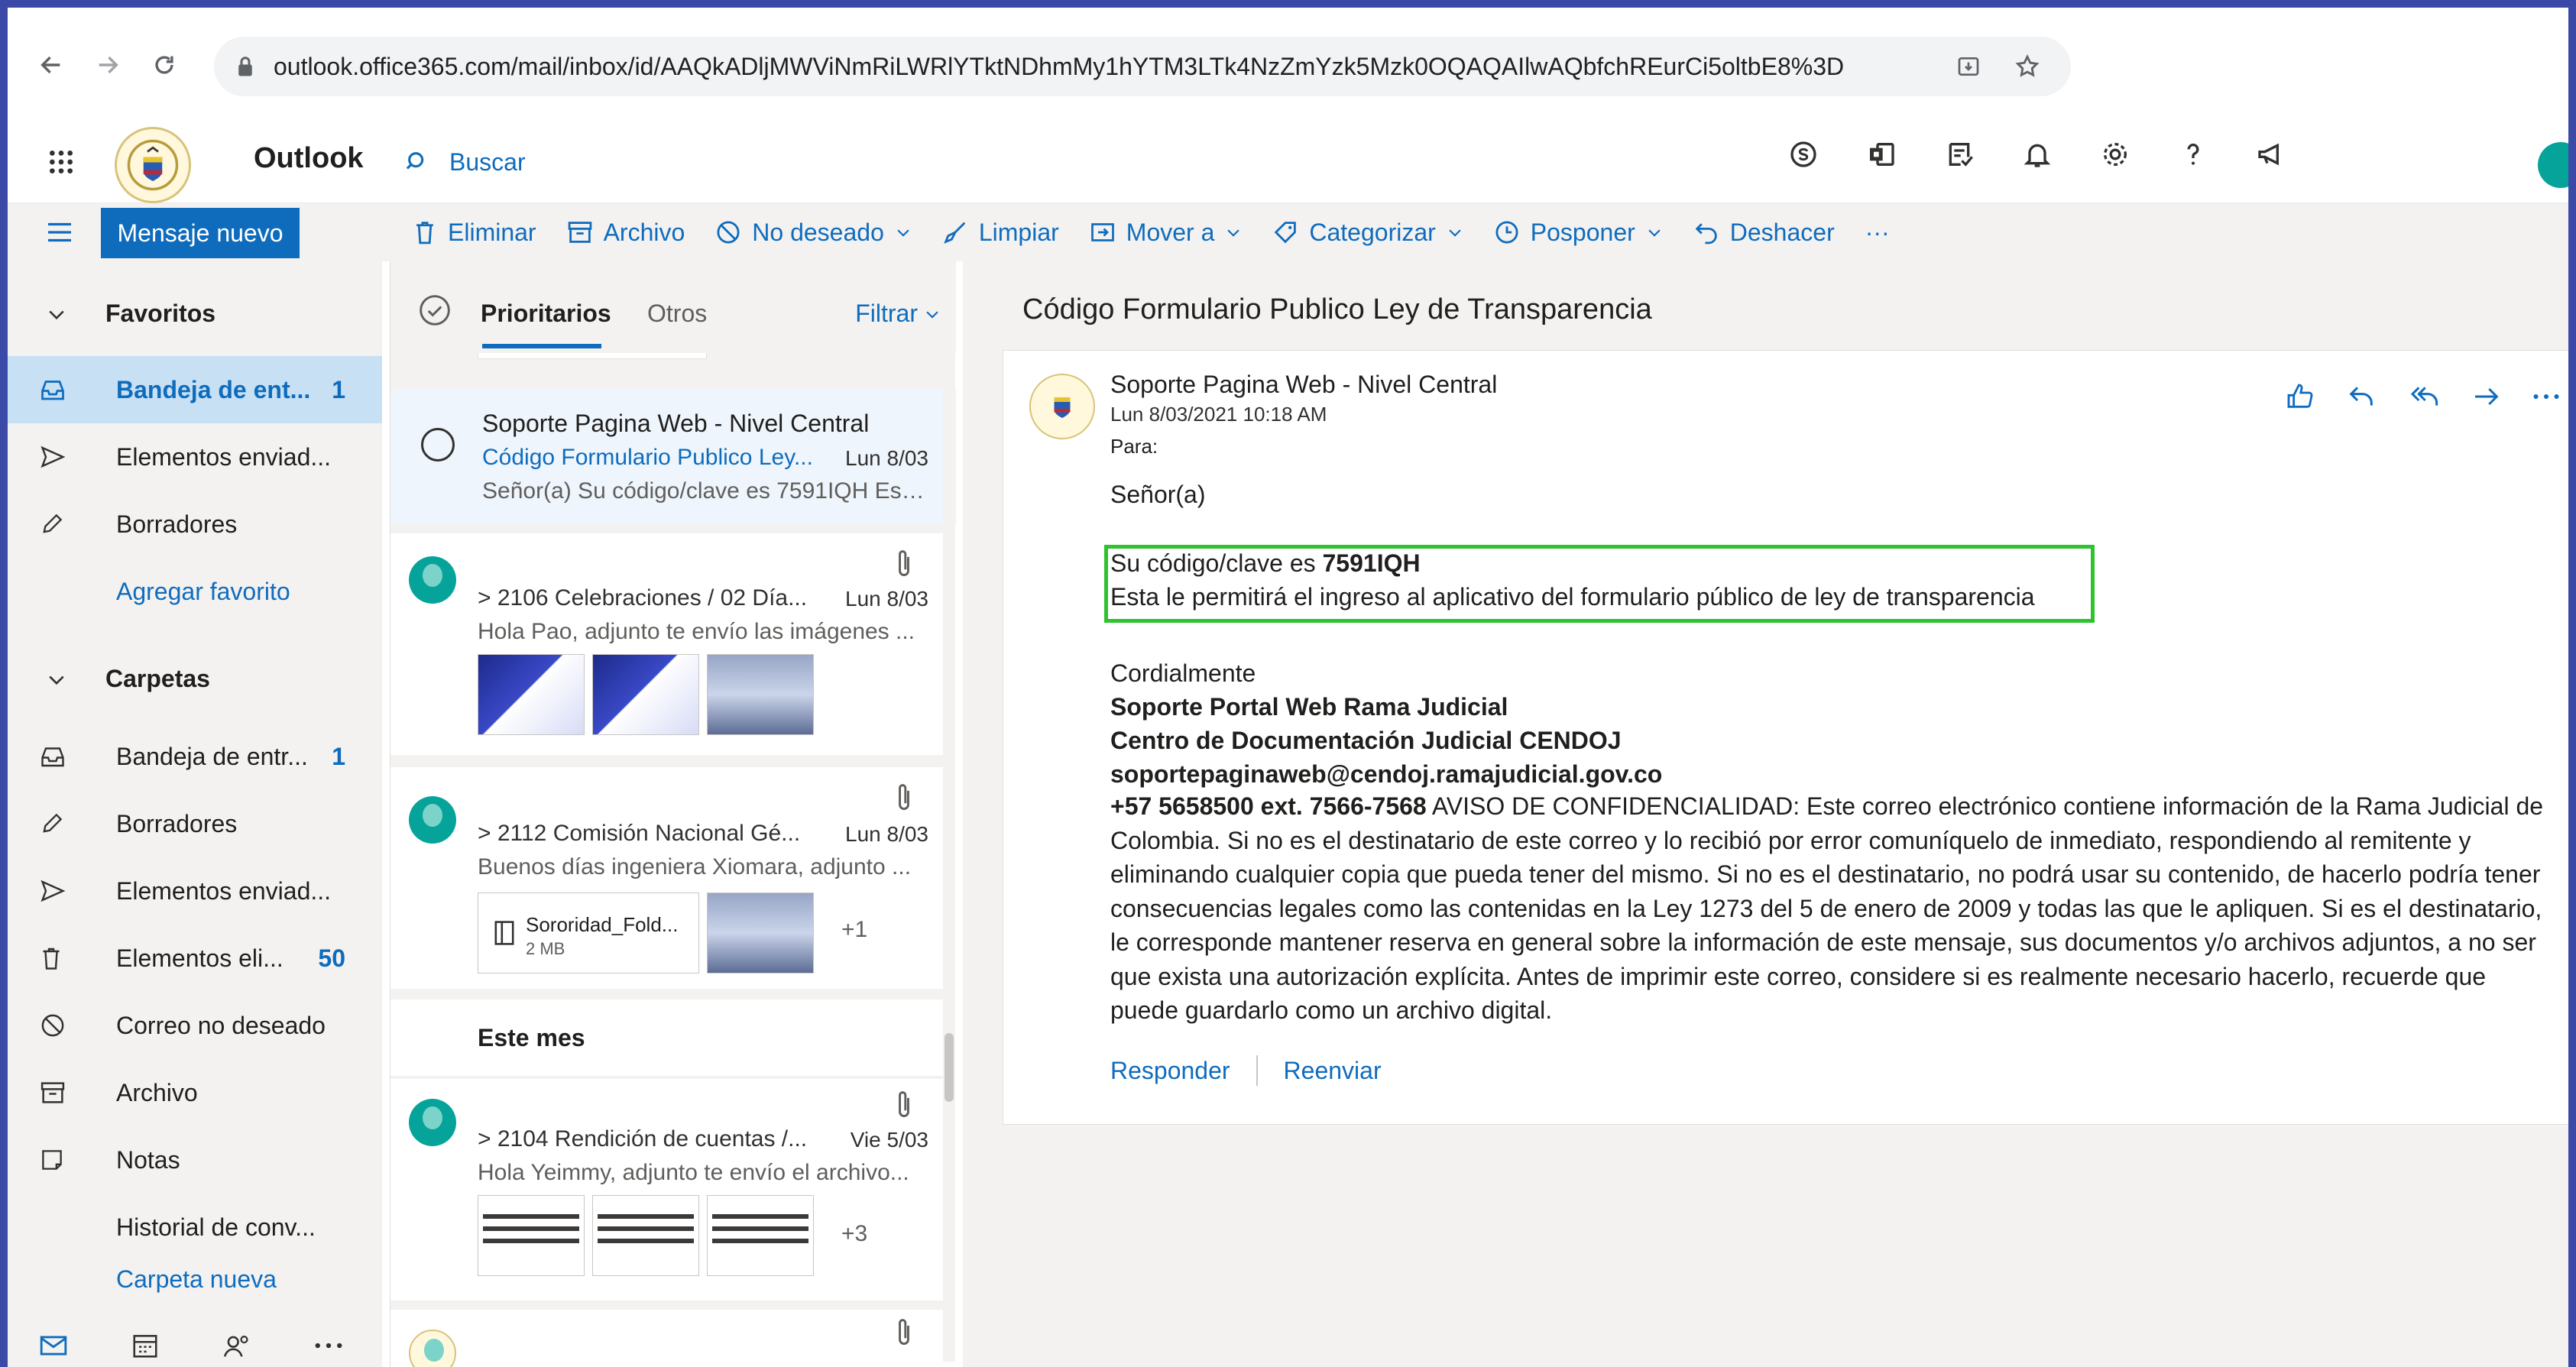 This screenshot has height=1367, width=2576. Describe the element at coordinates (195, 1274) in the screenshot. I see `new-folder-link: Carpeta nueva` at that location.